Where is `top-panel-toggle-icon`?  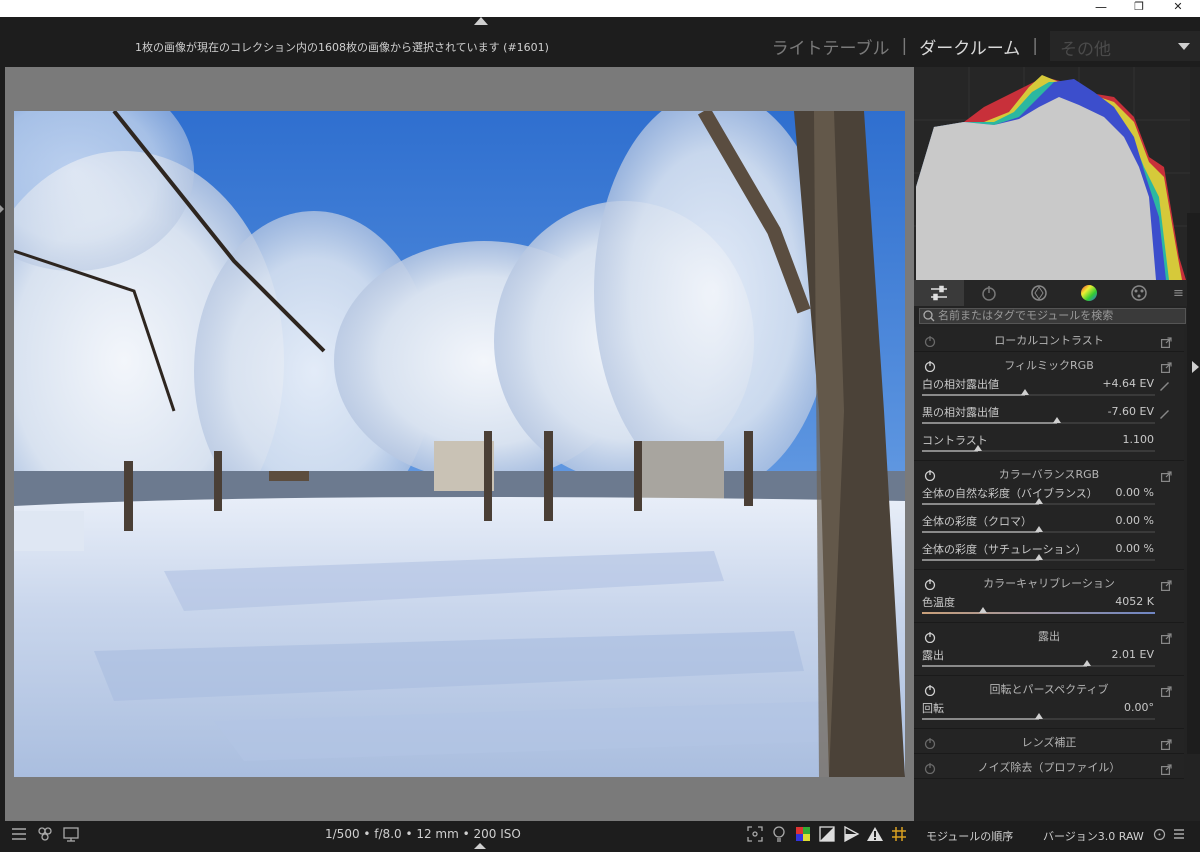
top-panel-toggle-icon is located at coordinates (481, 21).